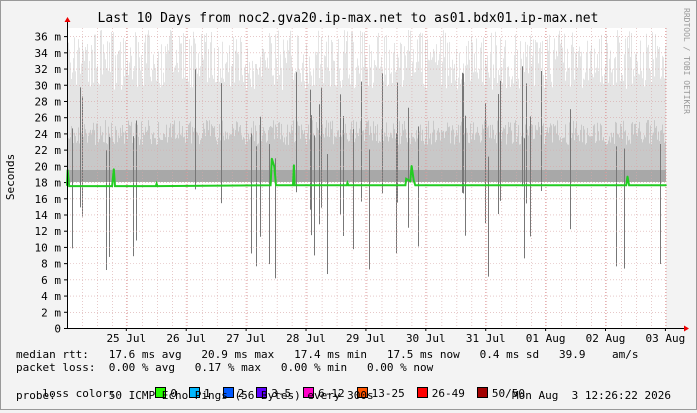 This screenshot has height=413, width=697. Describe the element at coordinates (126, 338) in the screenshot. I see `x-tick-label: 25 Jul` at that location.